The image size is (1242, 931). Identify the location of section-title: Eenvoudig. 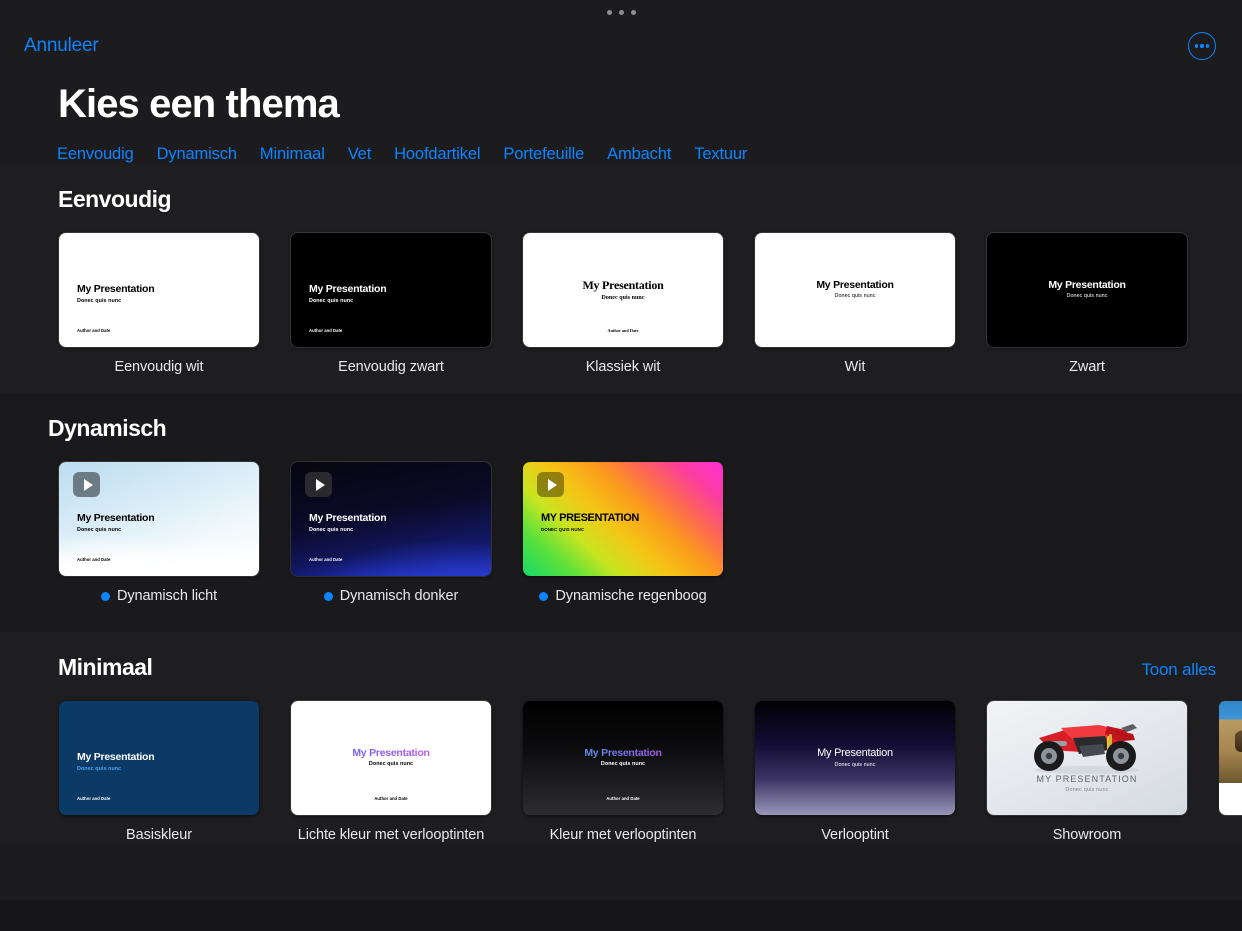
(115, 199).